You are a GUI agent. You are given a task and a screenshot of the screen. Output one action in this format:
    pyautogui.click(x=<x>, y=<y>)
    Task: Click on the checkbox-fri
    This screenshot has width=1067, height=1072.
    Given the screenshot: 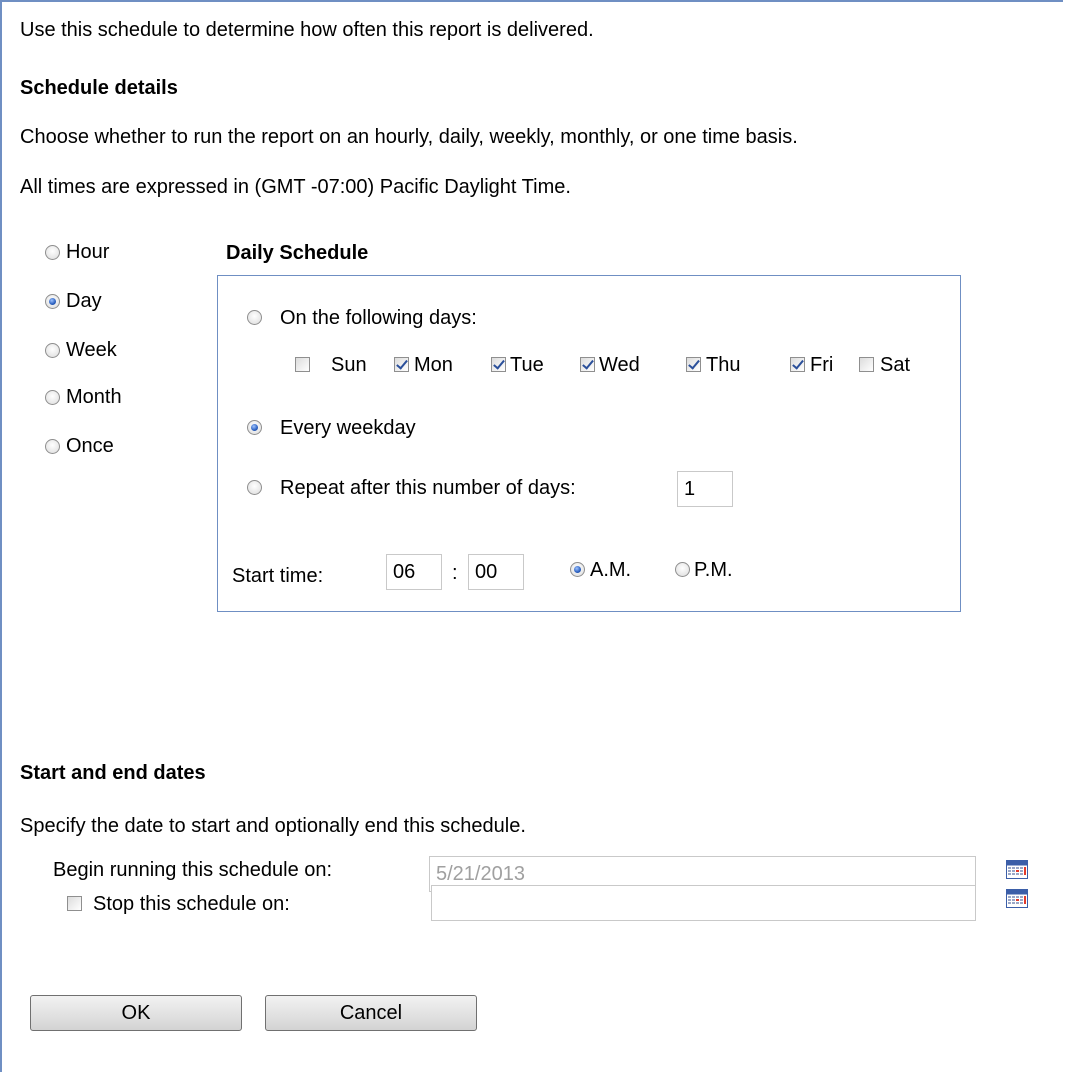 What is the action you would take?
    pyautogui.click(x=797, y=364)
    